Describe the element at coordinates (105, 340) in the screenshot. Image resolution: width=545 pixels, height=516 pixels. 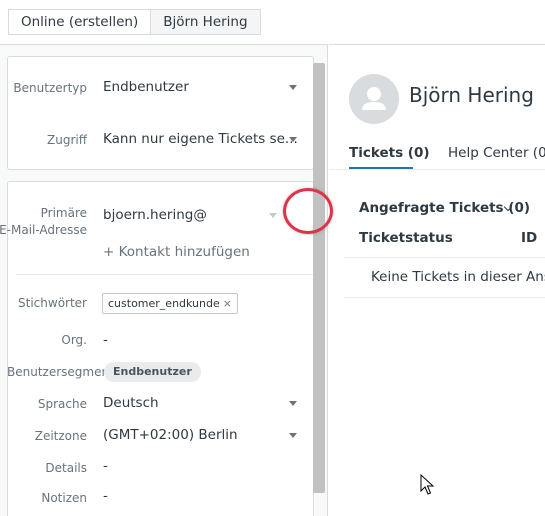
I see `org-field: -` at that location.